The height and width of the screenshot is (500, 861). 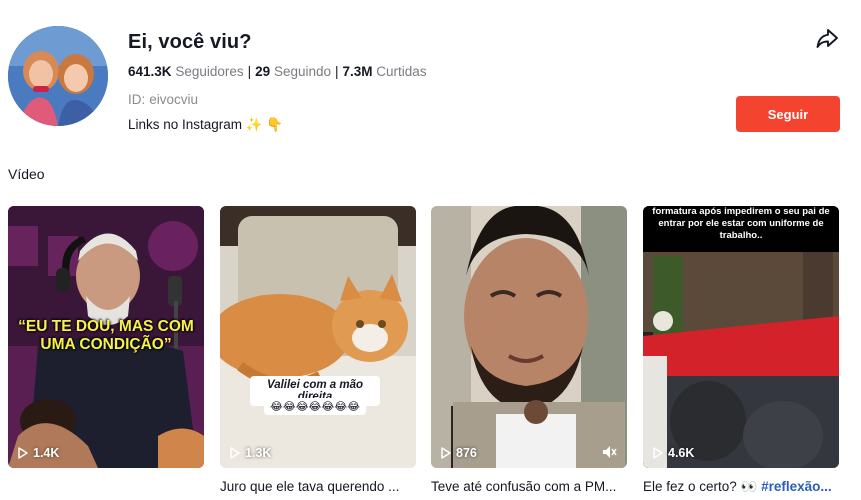 I want to click on following-label: Seguindo, so click(x=302, y=71).